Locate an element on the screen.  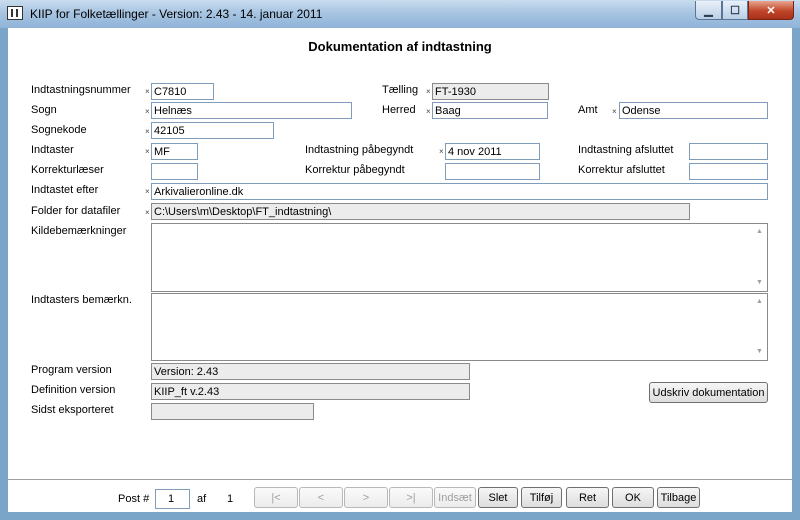
post-number-input: 1 is located at coordinates (172, 499).